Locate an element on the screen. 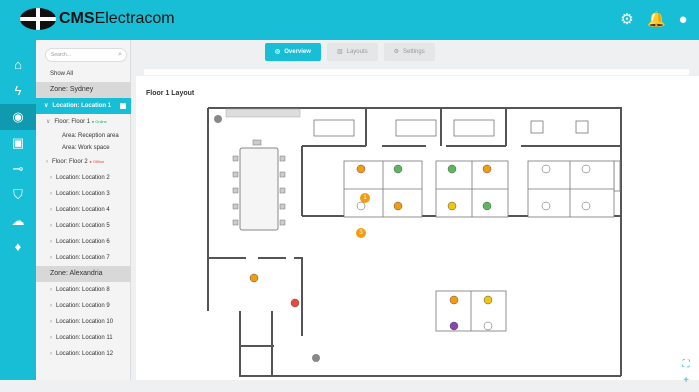  status-online: ● Online is located at coordinates (99, 121).